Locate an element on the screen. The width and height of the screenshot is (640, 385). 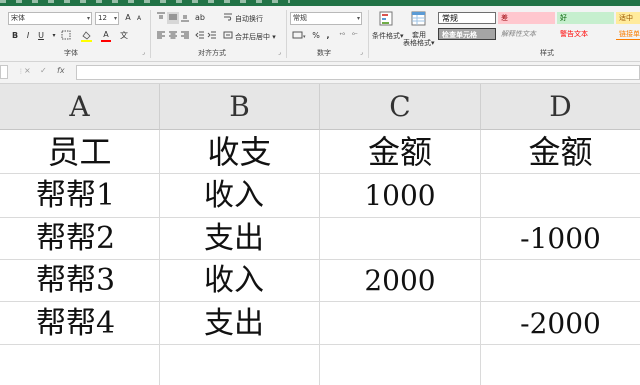
format-as-table-icon is located at coordinates (419, 20).